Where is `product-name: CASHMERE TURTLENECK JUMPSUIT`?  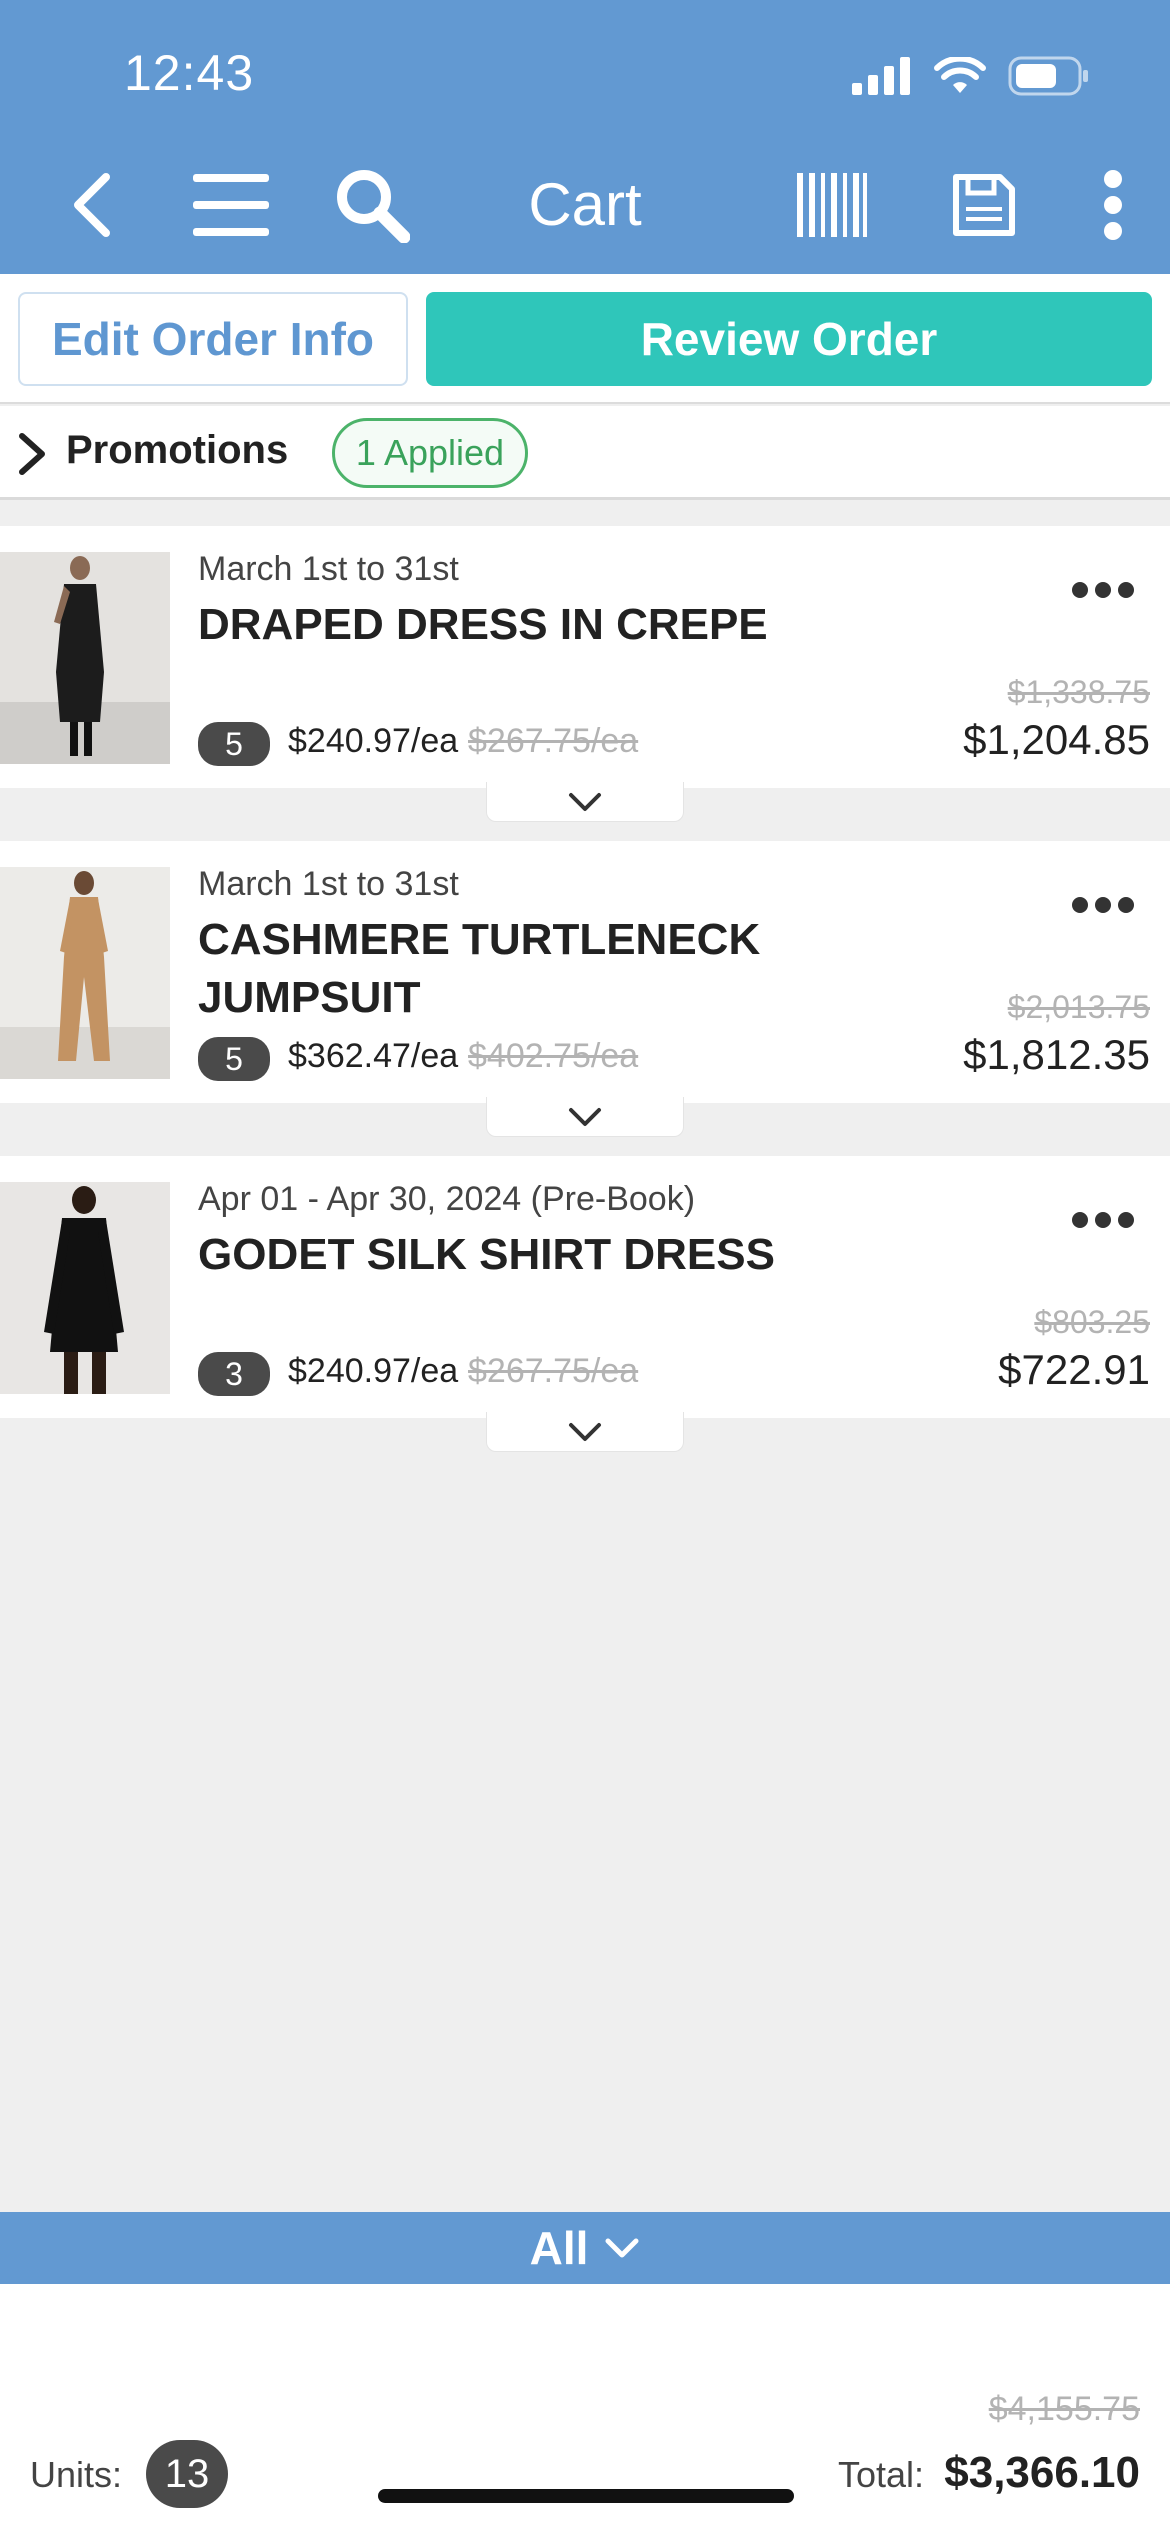 product-name: CASHMERE TURTLENECK JUMPSUIT is located at coordinates (479, 968).